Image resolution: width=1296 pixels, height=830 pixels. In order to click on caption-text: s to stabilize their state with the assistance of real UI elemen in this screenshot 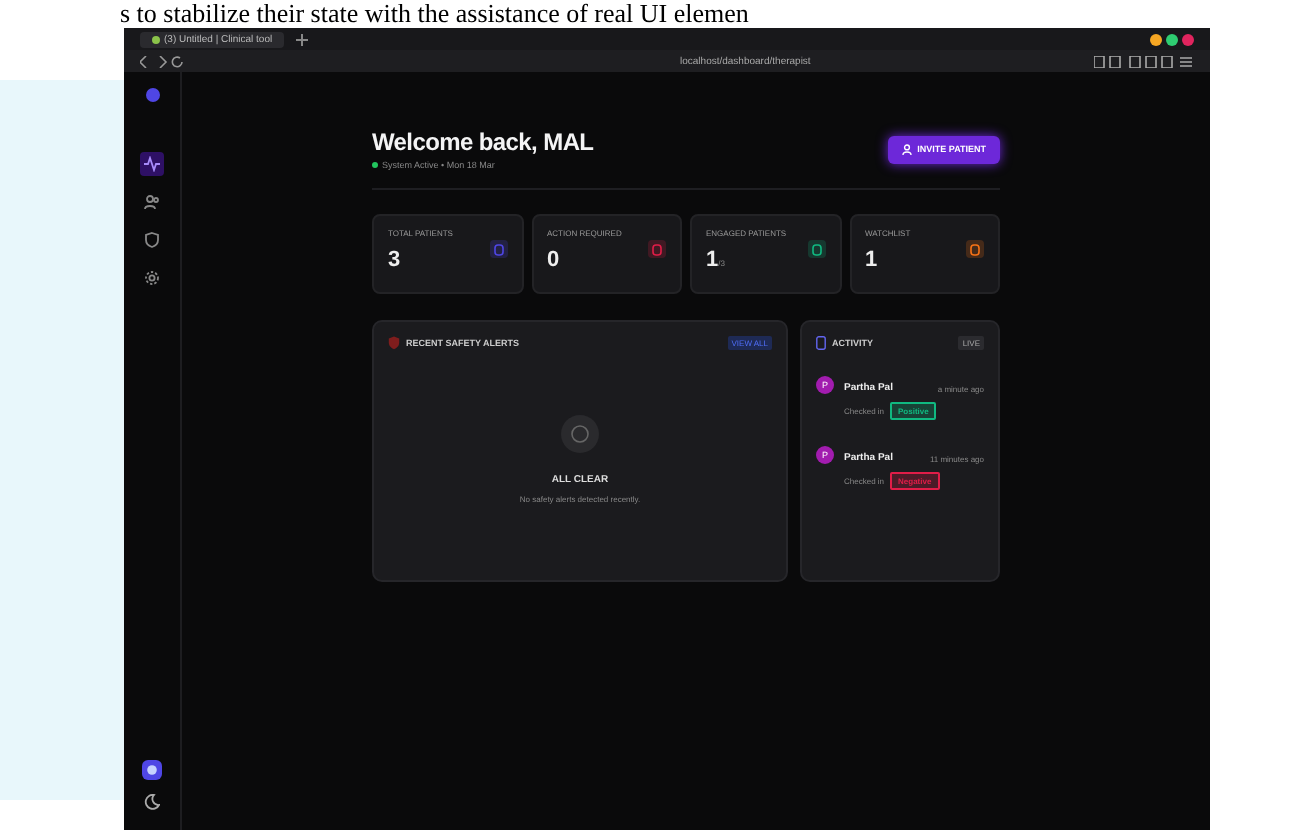, I will do `click(434, 14)`.